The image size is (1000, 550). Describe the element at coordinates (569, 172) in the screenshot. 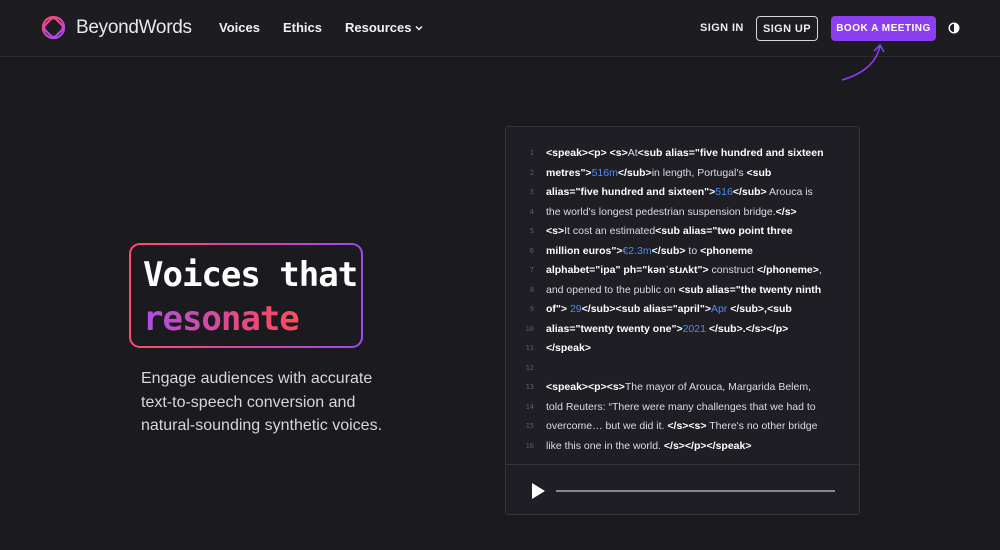

I see `ssml-tag: metres">` at that location.